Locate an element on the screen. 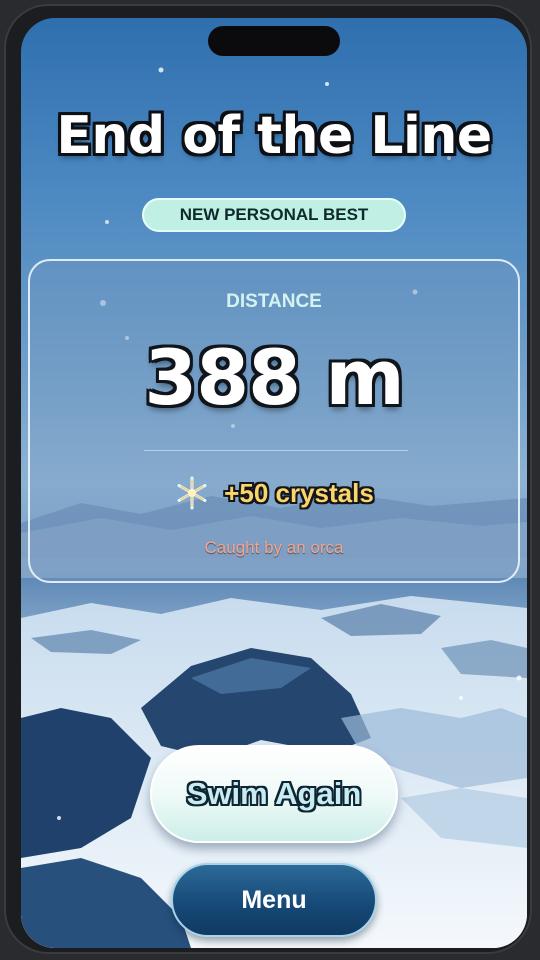 This screenshot has width=540, height=960. crystal-reward: +50 crystals is located at coordinates (274, 493).